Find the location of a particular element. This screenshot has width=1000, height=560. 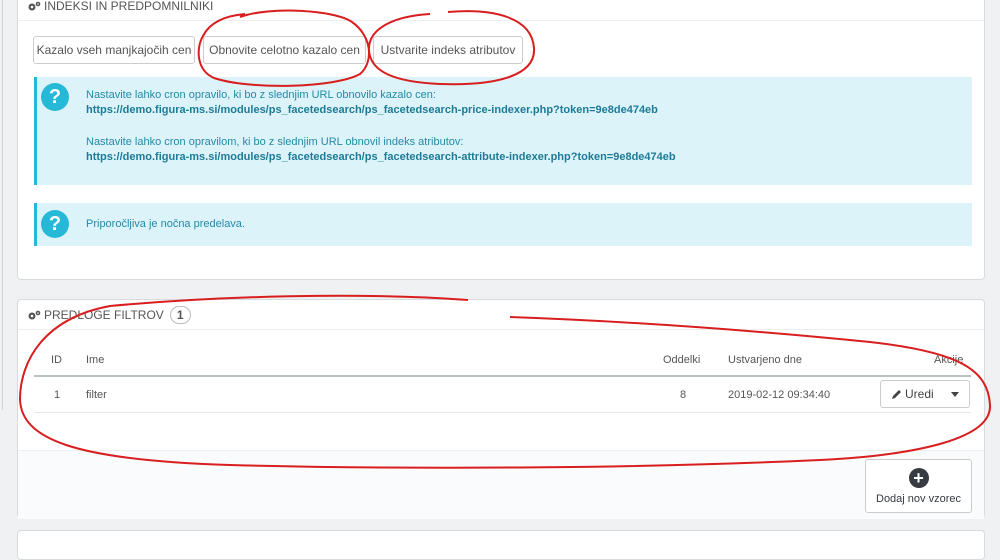

col-actions-header: Akcije is located at coordinates (949, 360).